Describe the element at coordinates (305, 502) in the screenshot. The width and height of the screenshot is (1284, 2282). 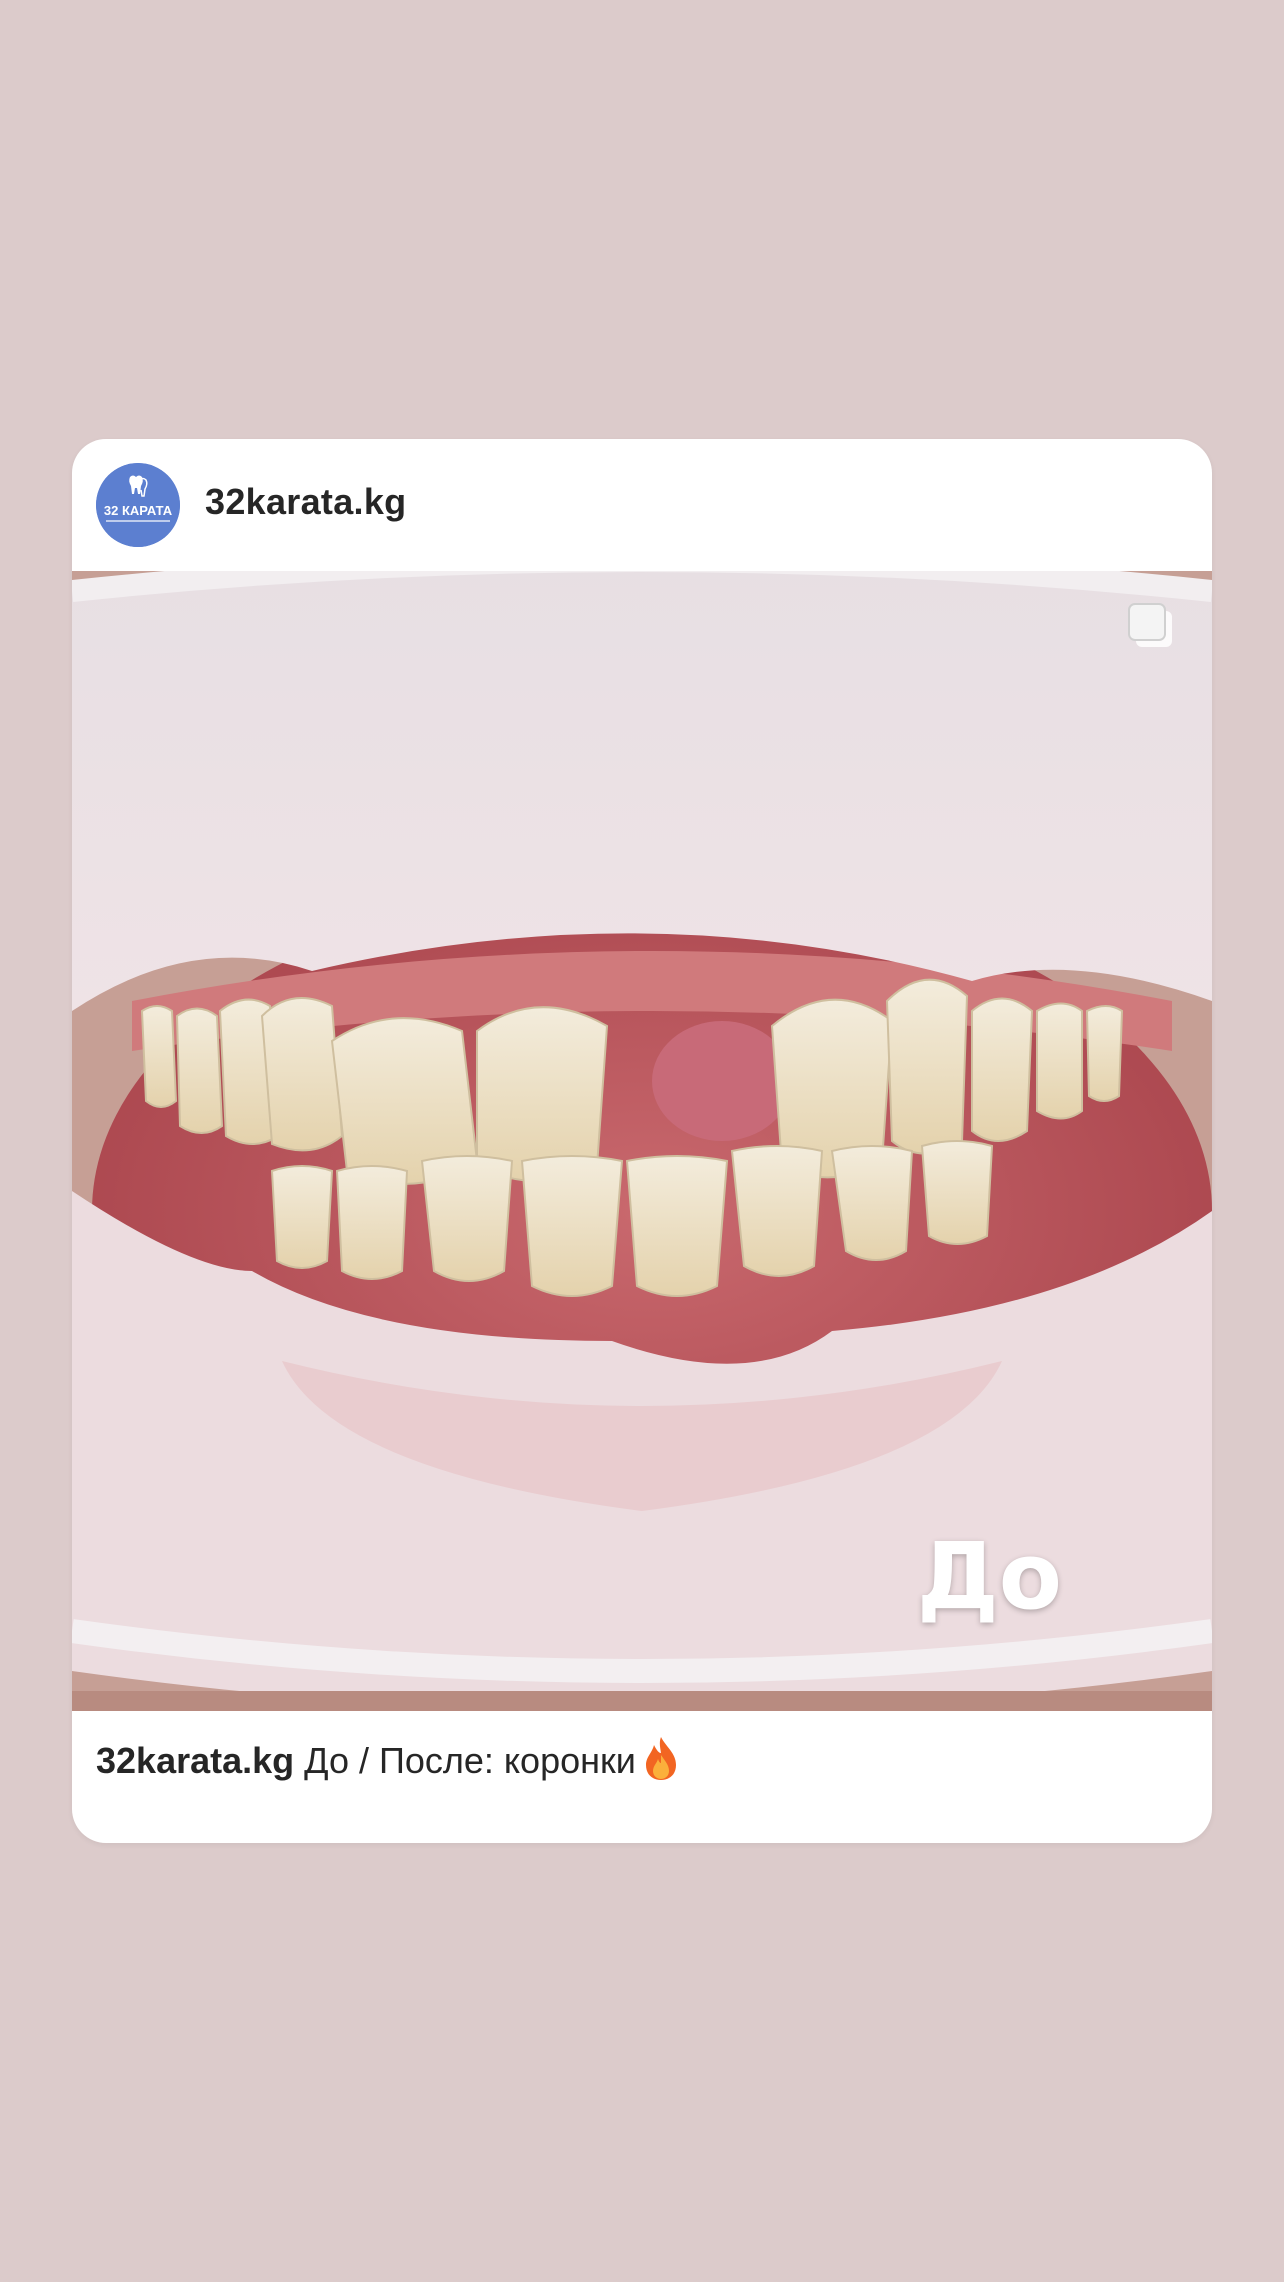
I see `post-username: 32karata.kg` at that location.